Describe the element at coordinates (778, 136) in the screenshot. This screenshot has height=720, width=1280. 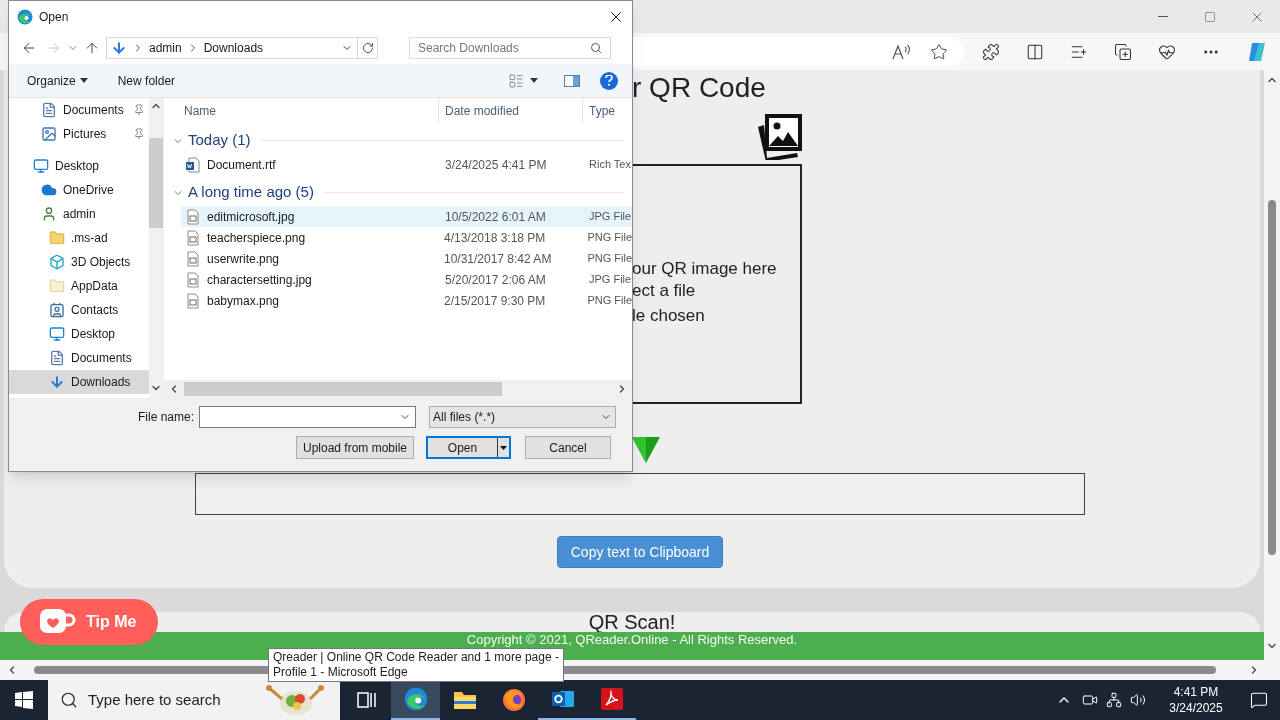
I see `image-icon` at that location.